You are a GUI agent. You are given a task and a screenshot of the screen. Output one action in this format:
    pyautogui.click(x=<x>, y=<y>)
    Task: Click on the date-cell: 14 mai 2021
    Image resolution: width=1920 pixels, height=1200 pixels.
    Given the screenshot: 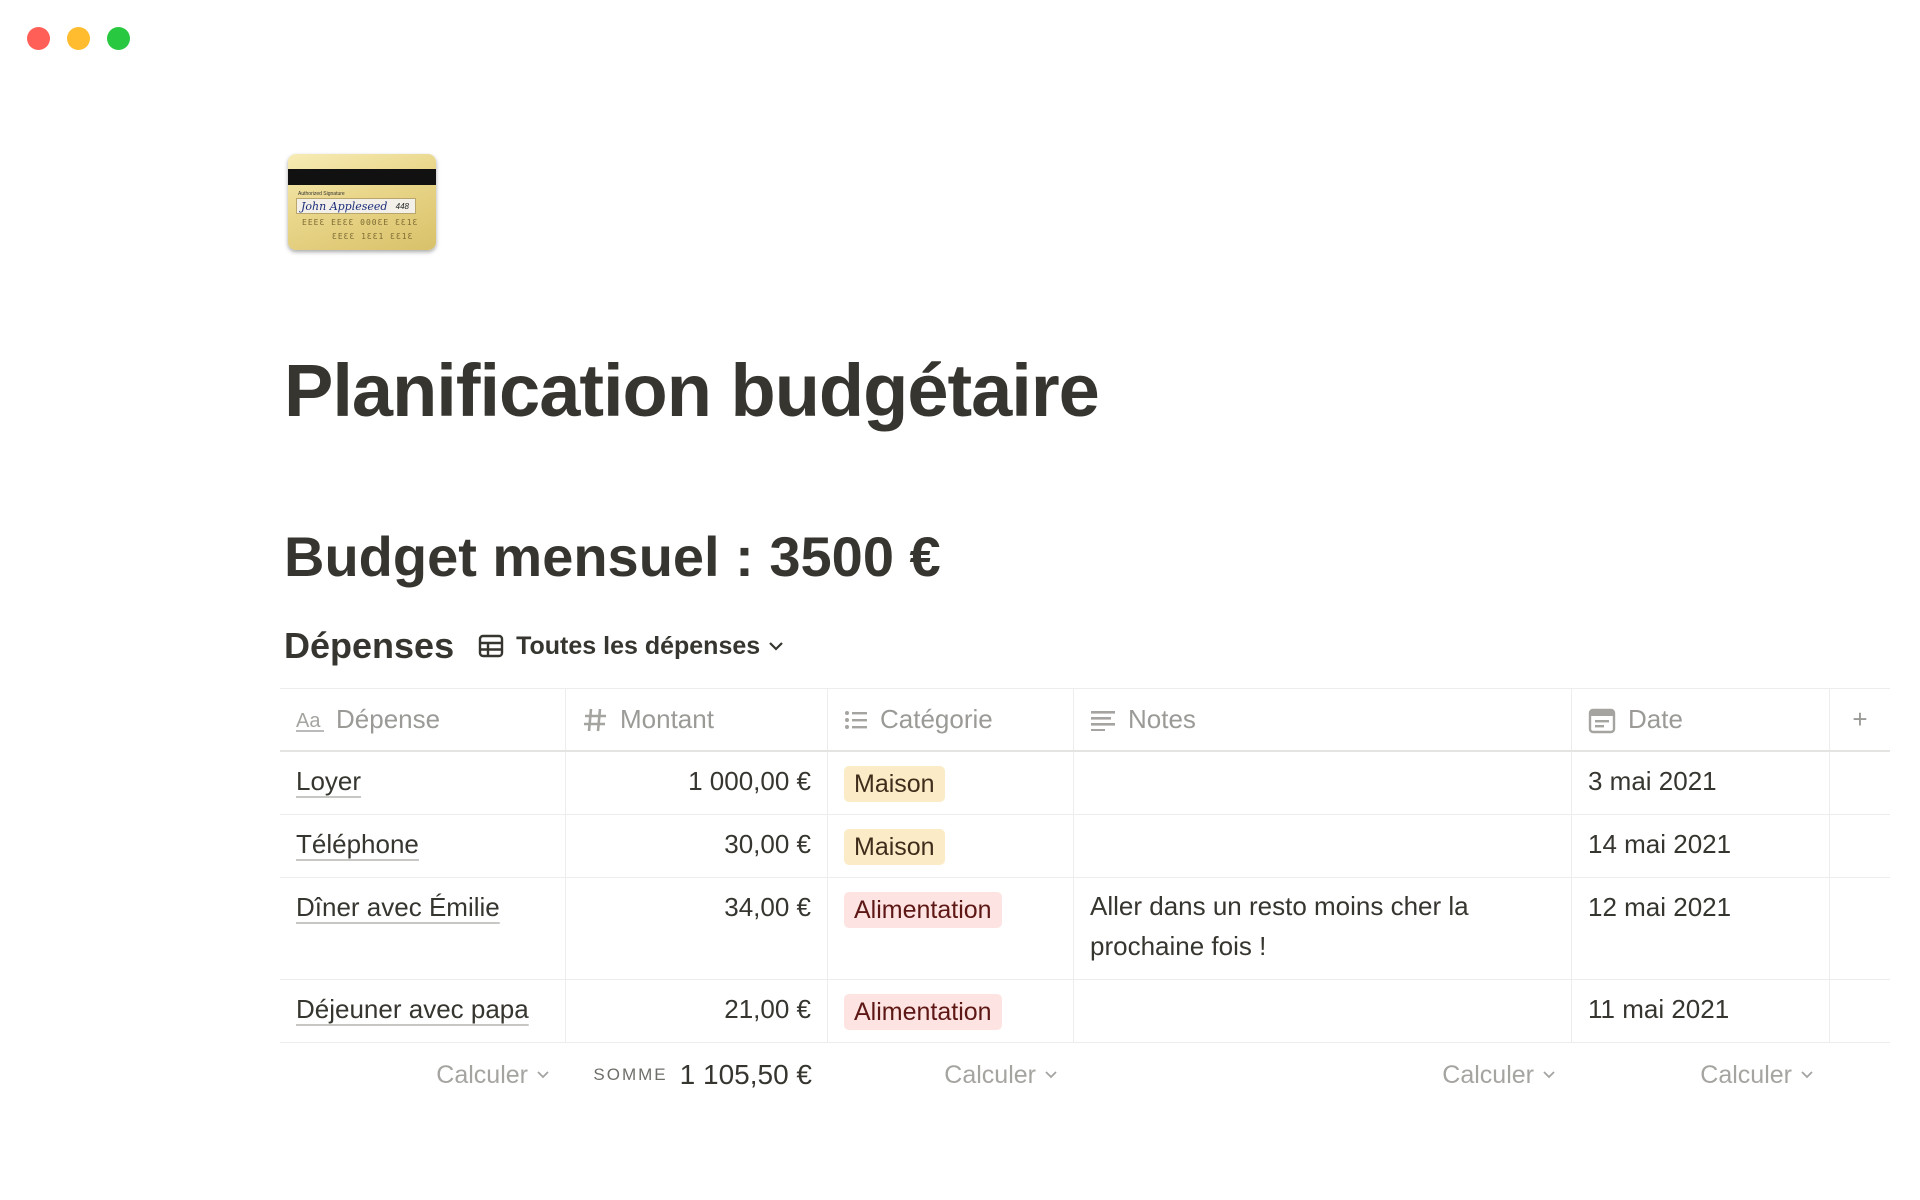 What is the action you would take?
    pyautogui.click(x=1701, y=846)
    